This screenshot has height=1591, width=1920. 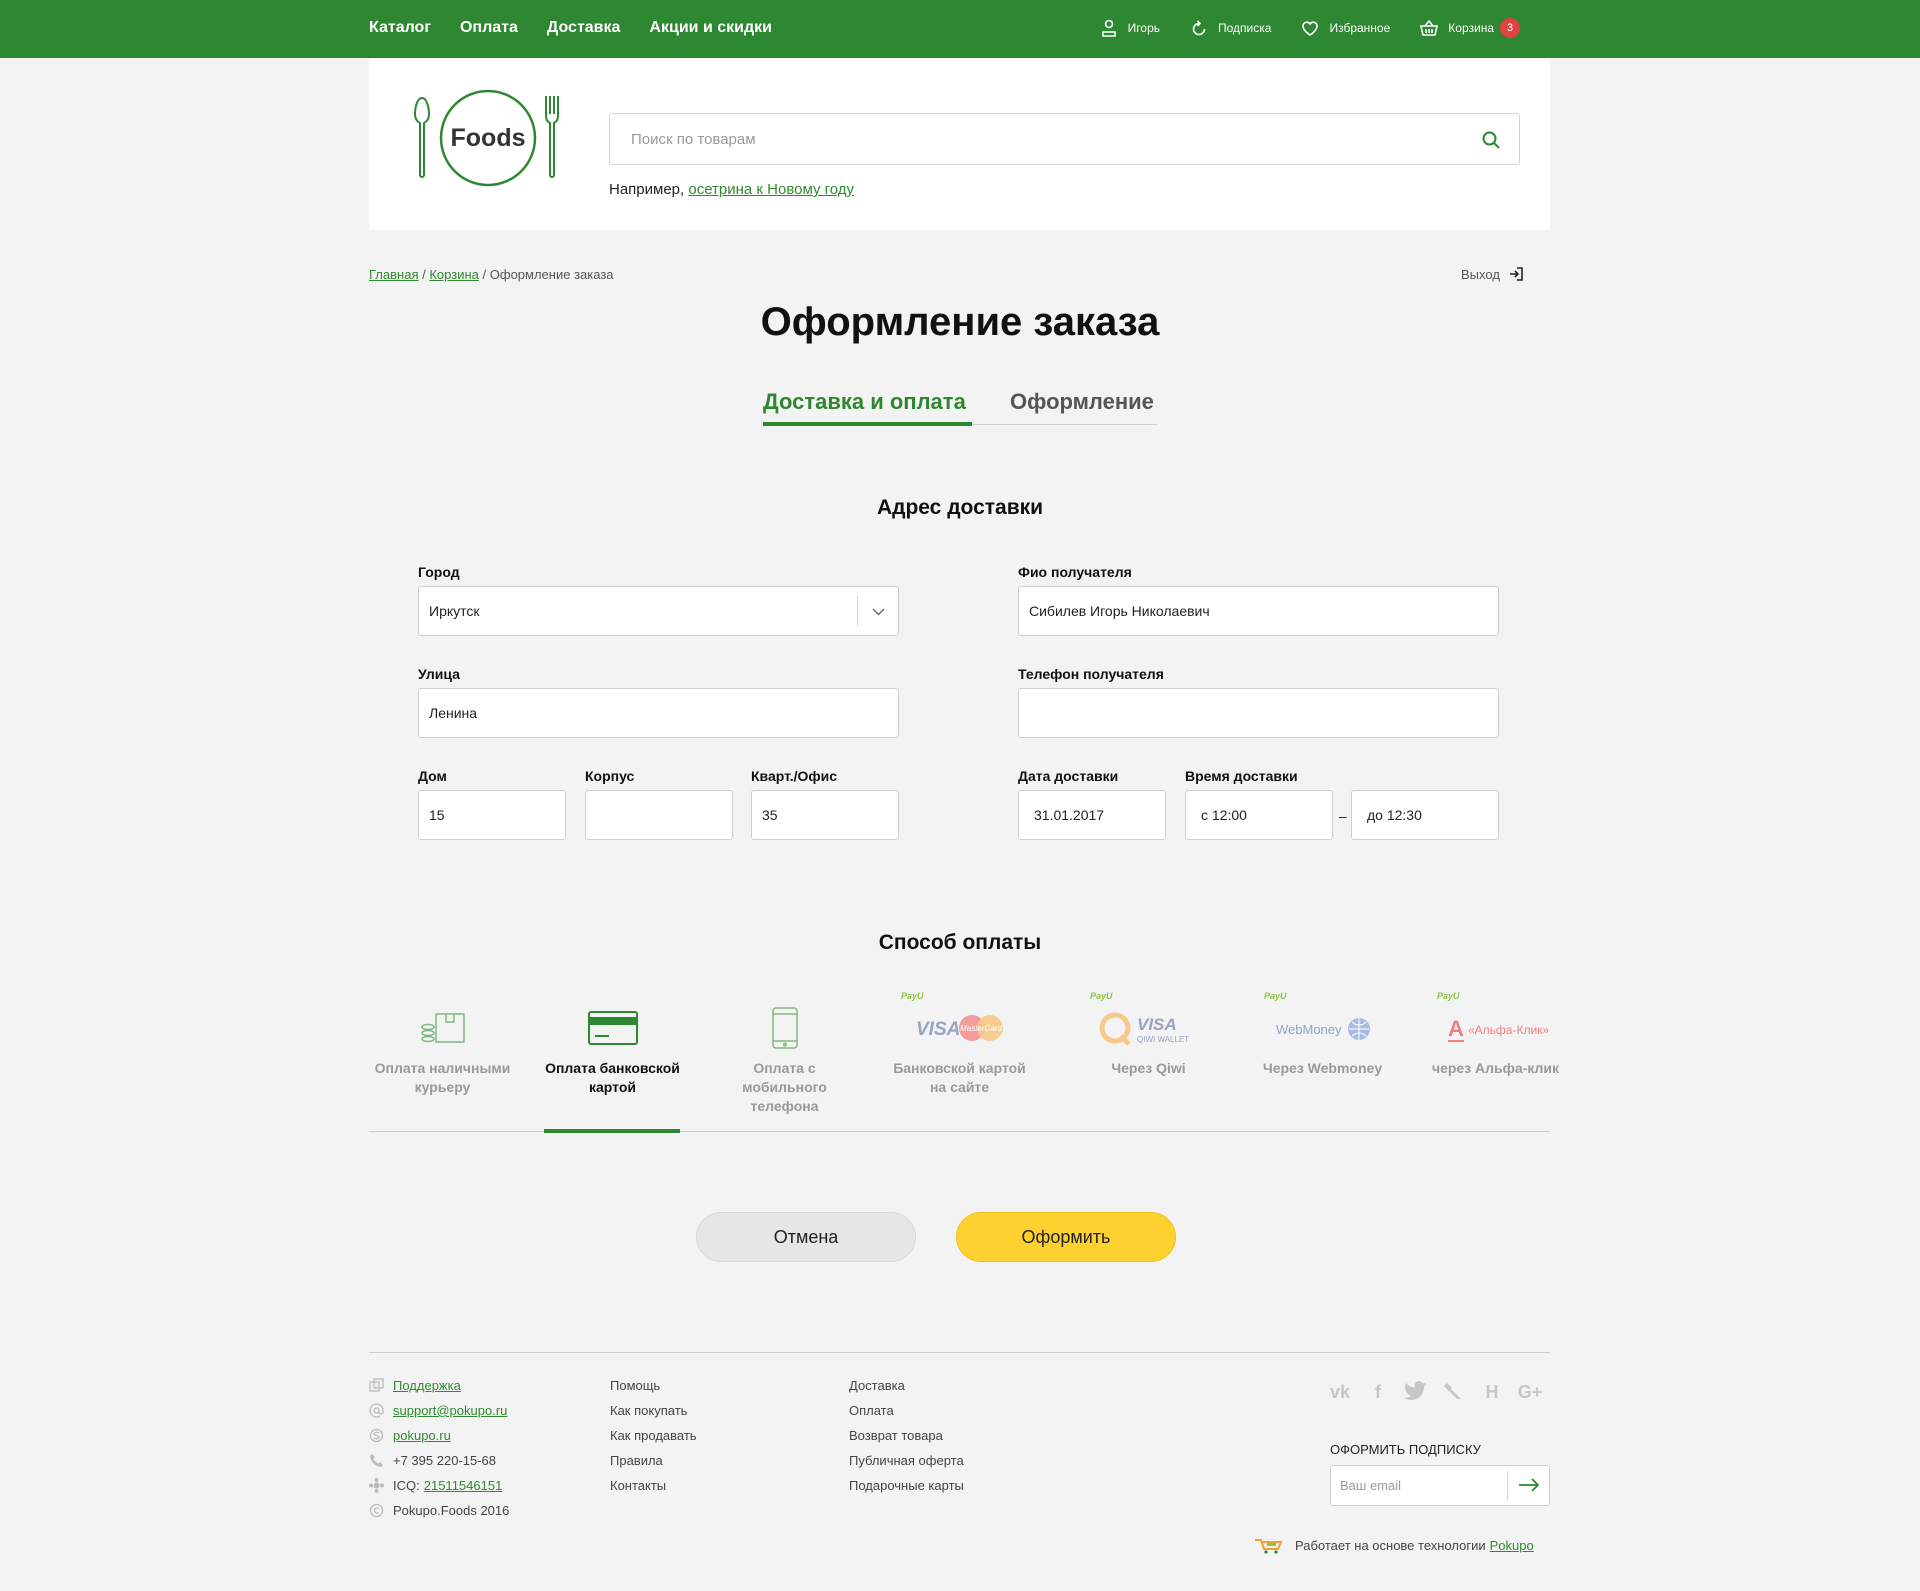 What do you see at coordinates (1082, 402) in the screenshot?
I see `tab-confirmation: Оформление` at bounding box center [1082, 402].